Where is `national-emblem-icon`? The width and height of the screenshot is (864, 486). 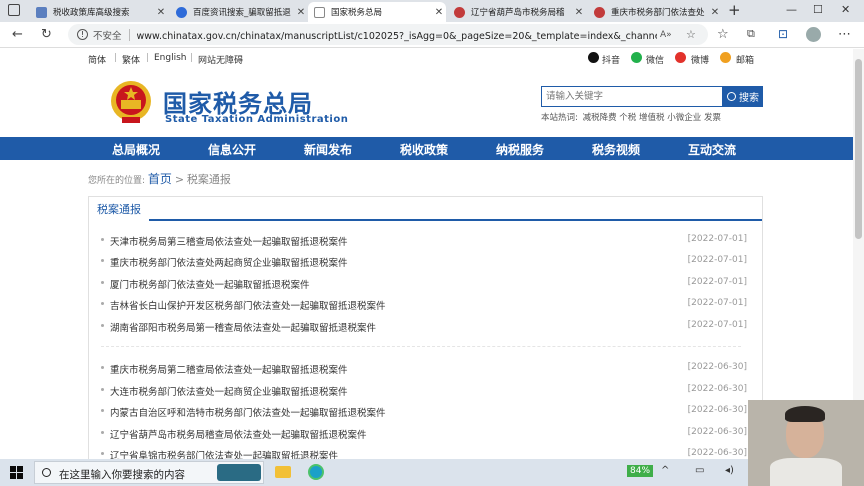
national-emblem-icon is located at coordinates (131, 102).